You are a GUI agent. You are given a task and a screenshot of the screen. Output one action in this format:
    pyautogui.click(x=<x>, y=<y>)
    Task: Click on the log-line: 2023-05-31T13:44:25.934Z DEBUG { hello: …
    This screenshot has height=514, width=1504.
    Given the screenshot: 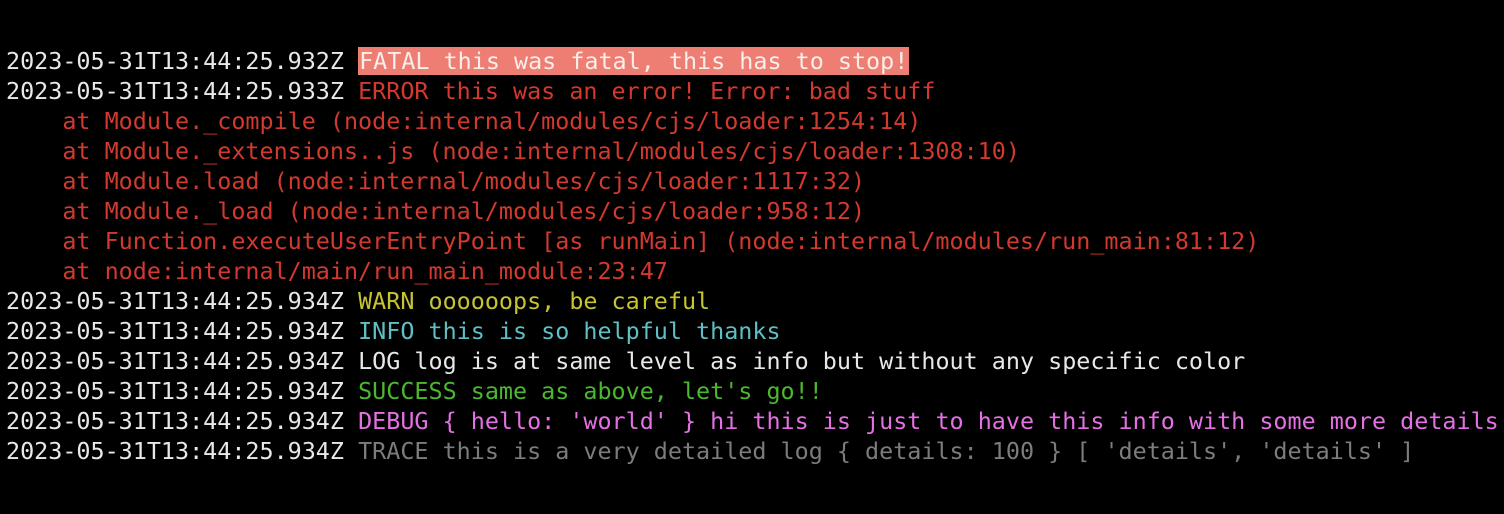 What is the action you would take?
    pyautogui.click(x=753, y=421)
    